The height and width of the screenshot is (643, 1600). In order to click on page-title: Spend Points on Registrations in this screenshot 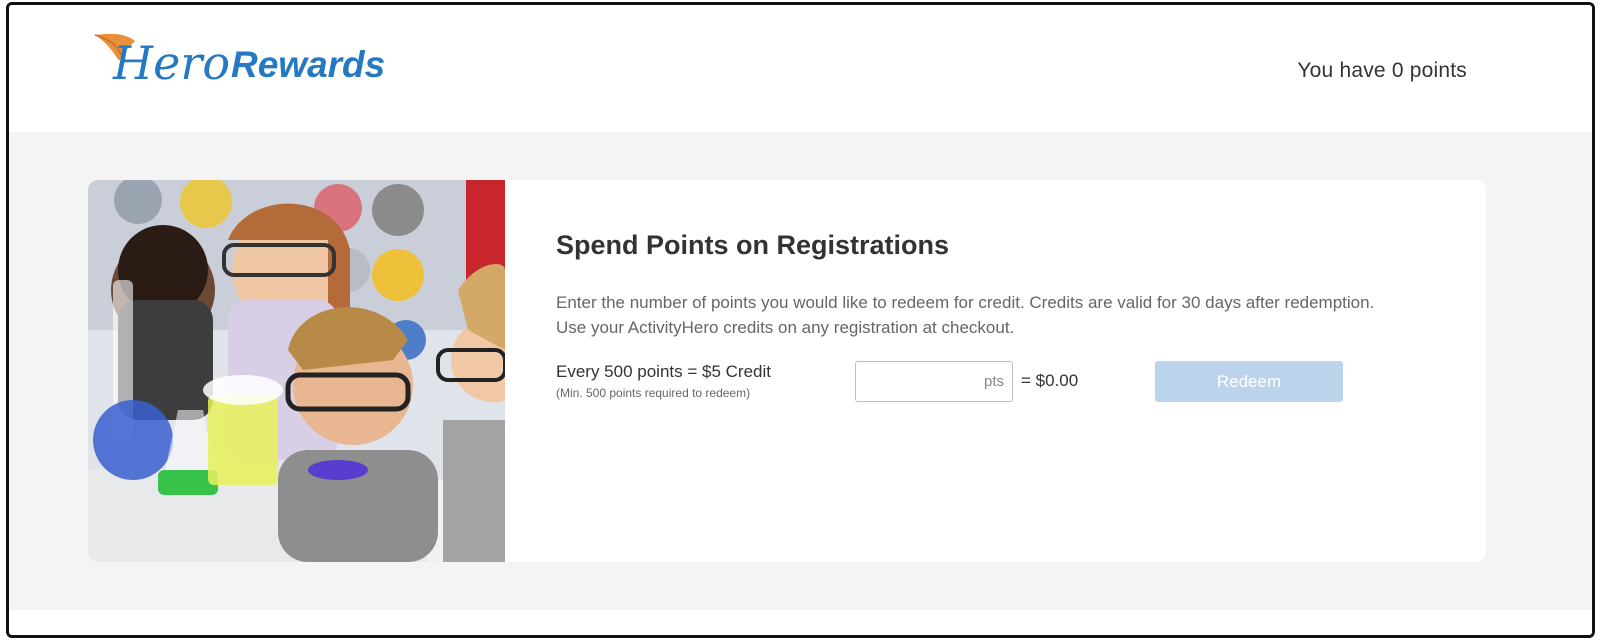, I will do `click(753, 245)`.